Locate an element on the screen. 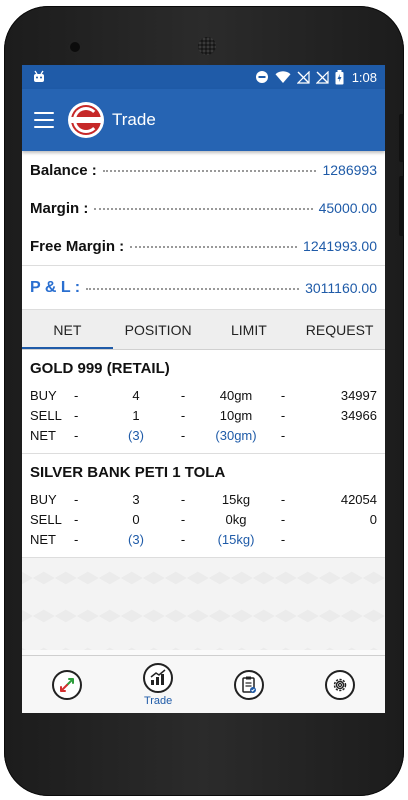  margin-row: Margin : 45000.00 is located at coordinates (203, 208).